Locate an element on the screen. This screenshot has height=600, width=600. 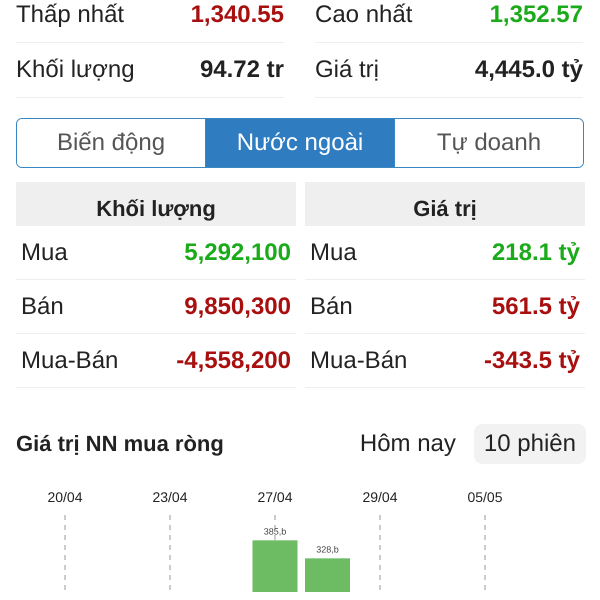
period-option: 10 phiên is located at coordinates (530, 444).